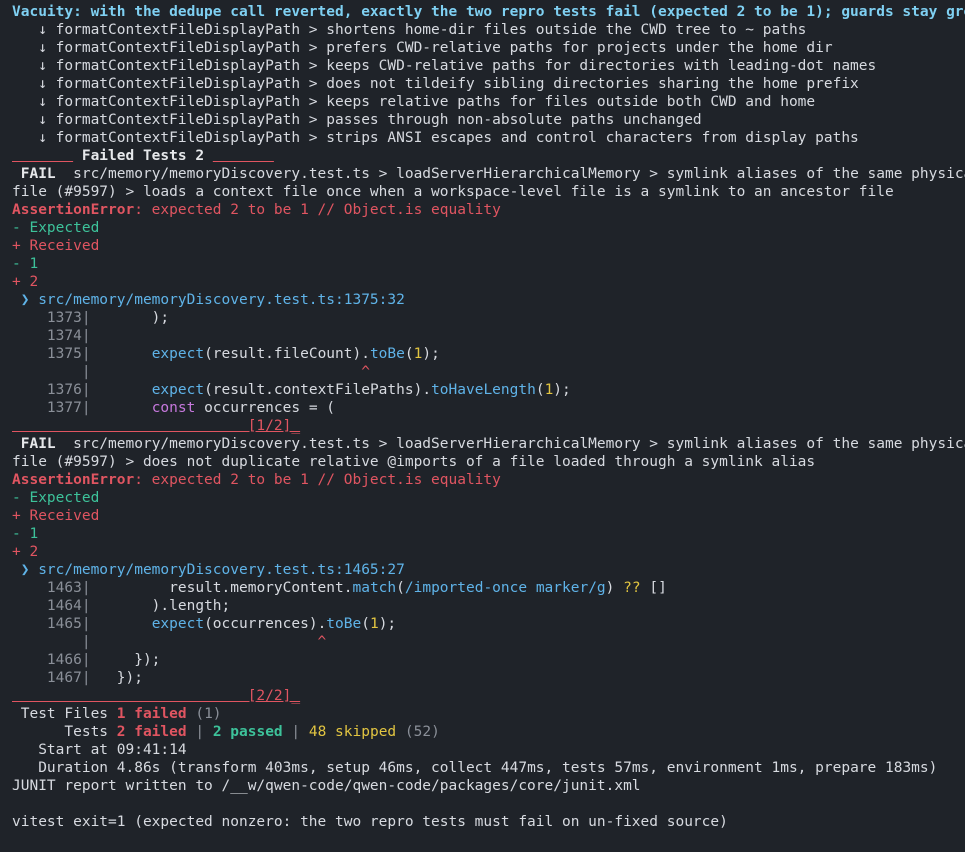  What do you see at coordinates (156, 426) in the screenshot?
I see `failure-rule: [1/2]_` at bounding box center [156, 426].